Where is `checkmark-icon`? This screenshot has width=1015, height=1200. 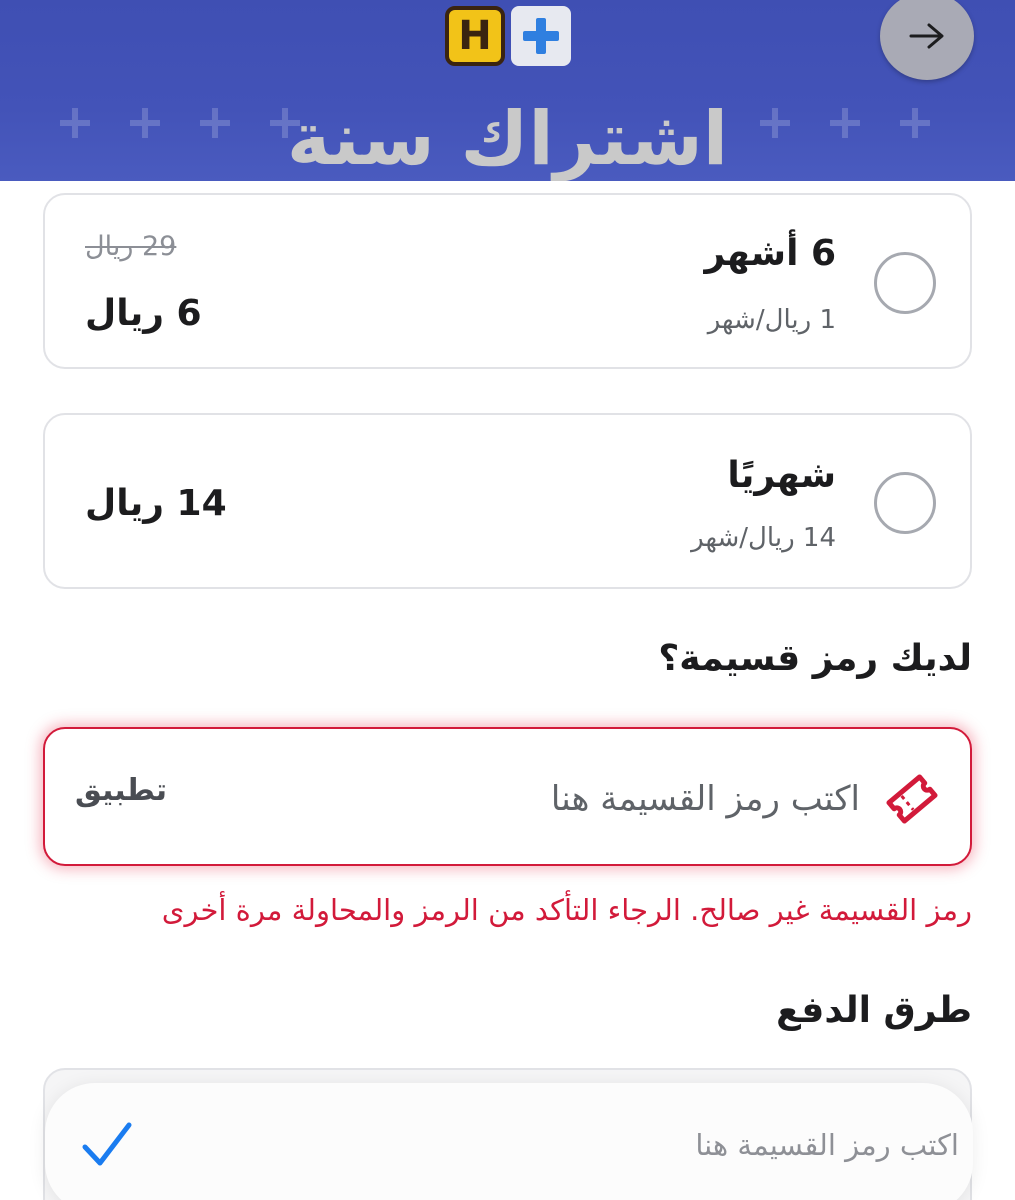 checkmark-icon is located at coordinates (107, 1145).